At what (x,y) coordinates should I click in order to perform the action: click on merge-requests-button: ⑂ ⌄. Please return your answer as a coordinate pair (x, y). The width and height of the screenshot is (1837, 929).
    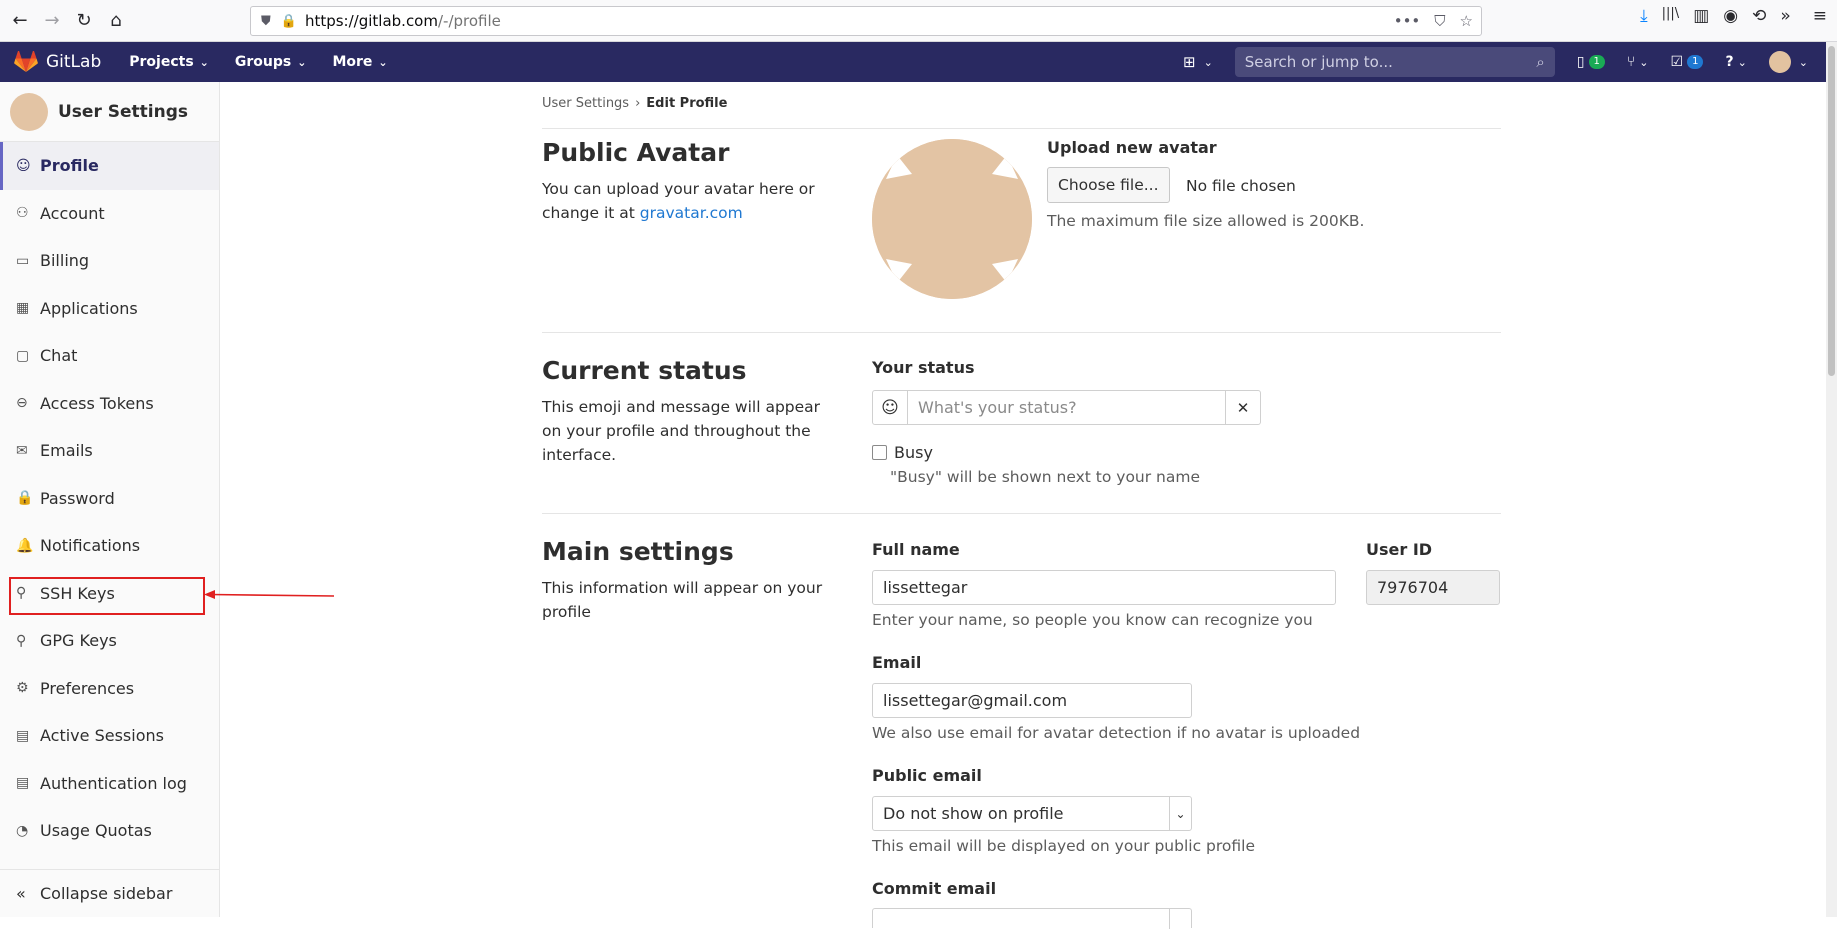
    Looking at the image, I should click on (1638, 62).